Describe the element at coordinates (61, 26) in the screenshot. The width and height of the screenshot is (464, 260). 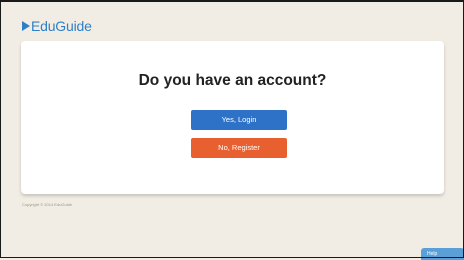
I see `brand-name: EduGuide` at that location.